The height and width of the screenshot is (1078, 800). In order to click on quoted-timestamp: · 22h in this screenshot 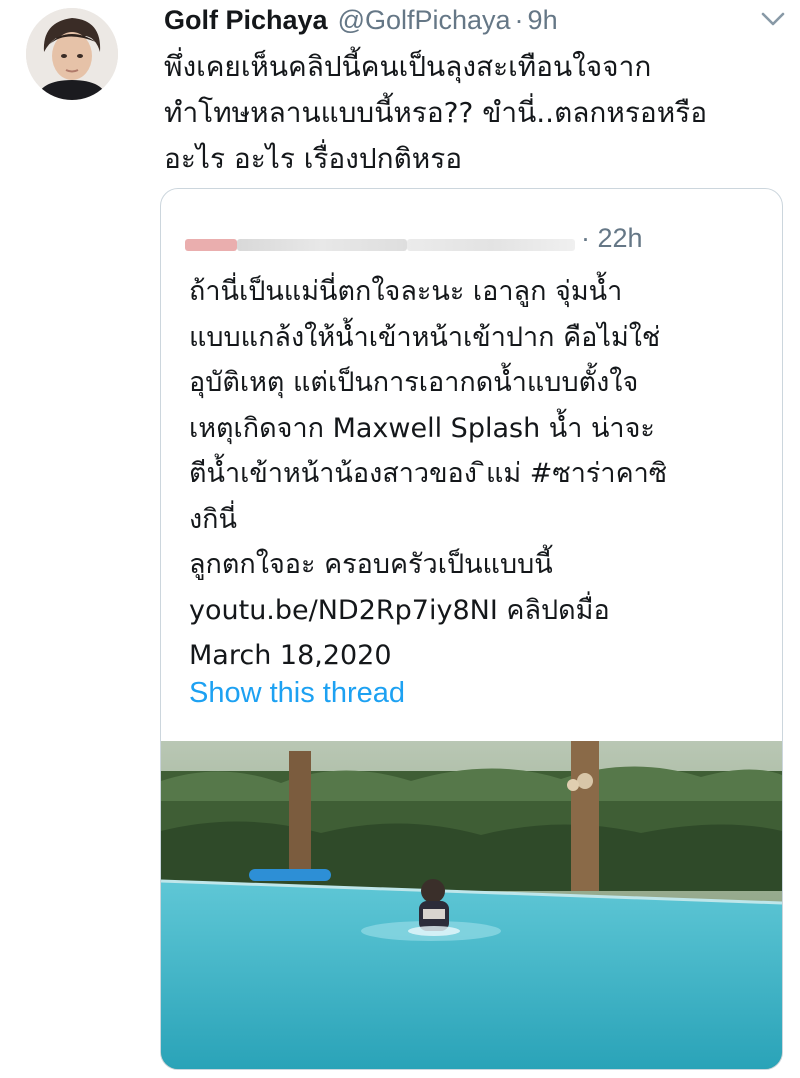, I will do `click(612, 238)`.